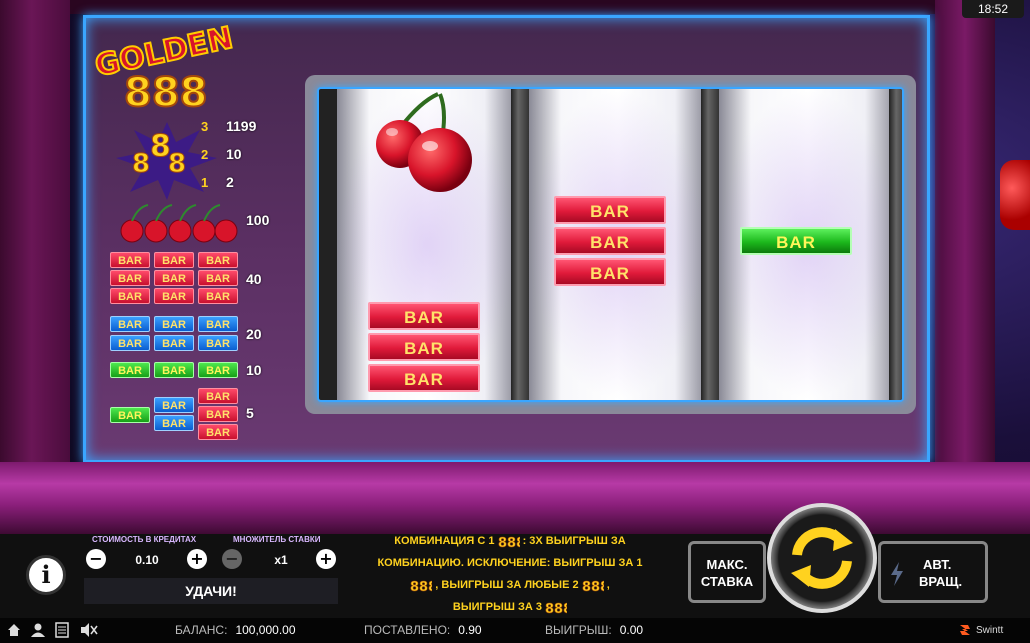 Image resolution: width=1030 pixels, height=643 pixels. I want to click on paytable-scatter-pay-2: 10, so click(234, 154).